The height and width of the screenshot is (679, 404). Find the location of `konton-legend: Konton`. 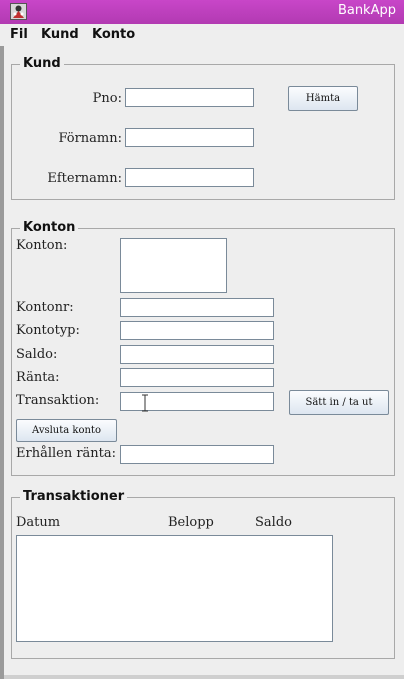

konton-legend: Konton is located at coordinates (49, 227).